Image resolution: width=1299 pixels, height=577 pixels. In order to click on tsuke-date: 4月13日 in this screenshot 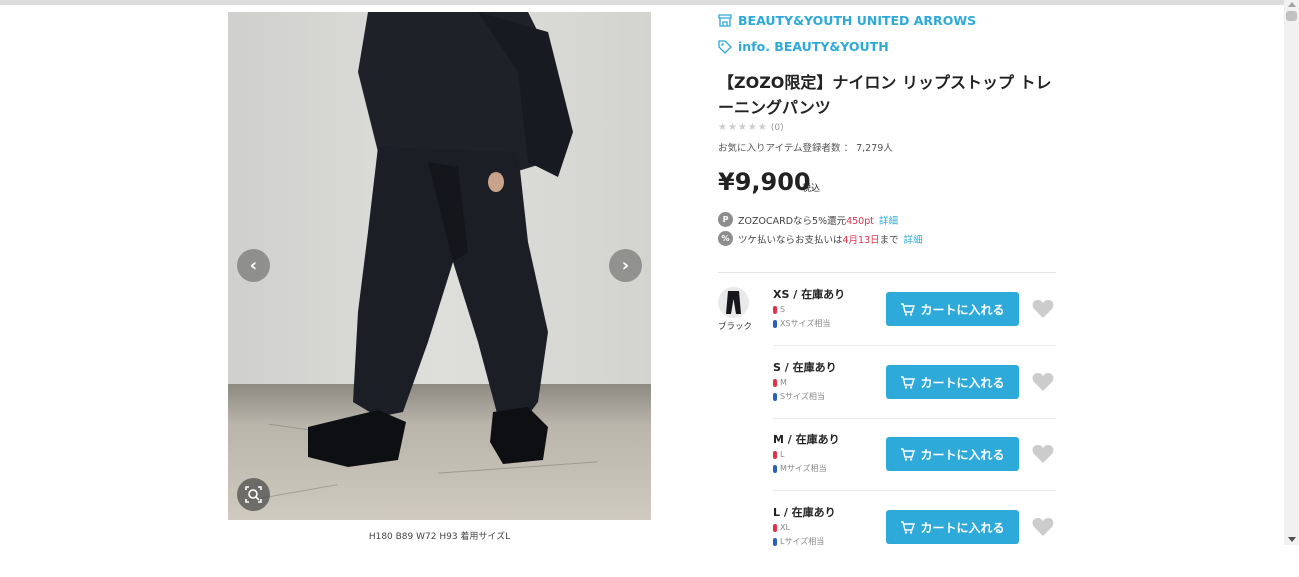, I will do `click(861, 240)`.